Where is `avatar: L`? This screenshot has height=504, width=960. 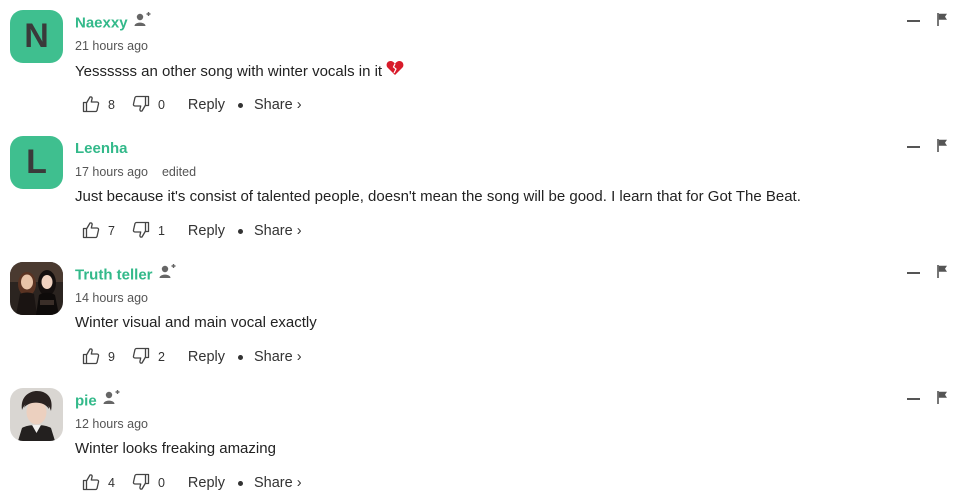 avatar: L is located at coordinates (36, 162).